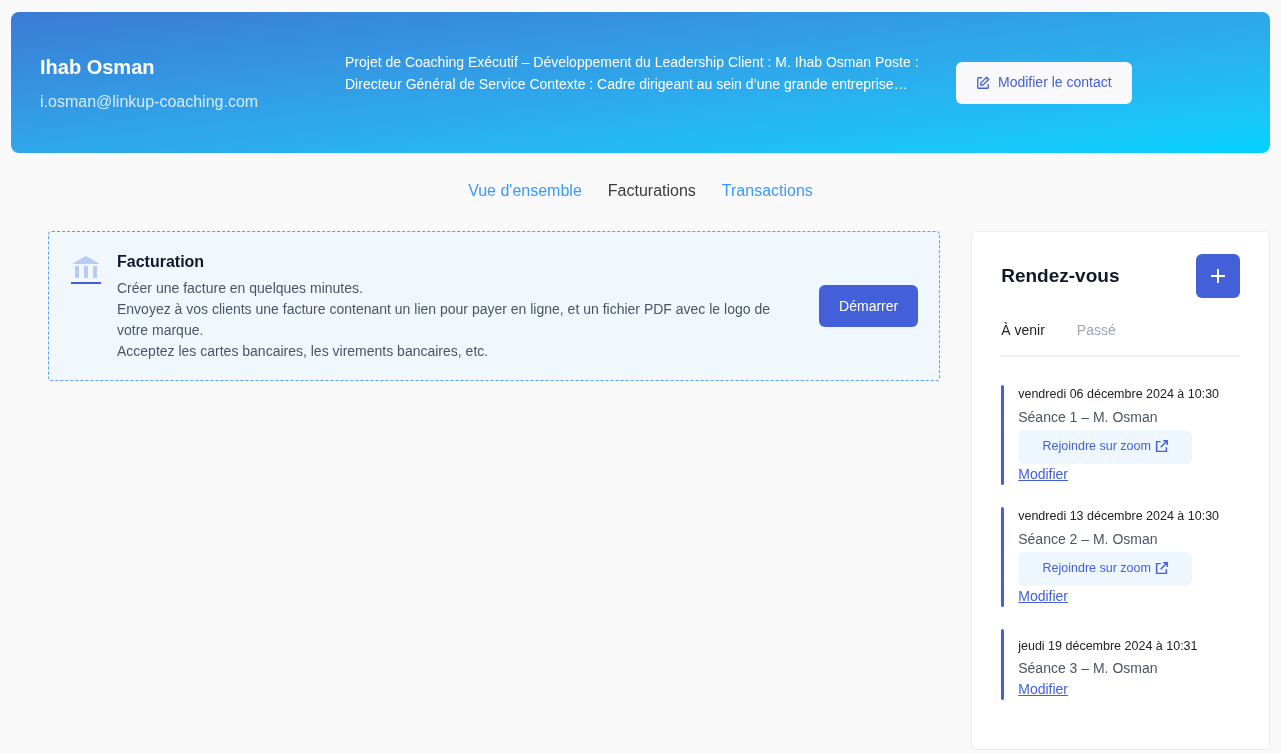 The height and width of the screenshot is (753, 1281). What do you see at coordinates (1023, 330) in the screenshot?
I see `appointment-tab: À venir` at bounding box center [1023, 330].